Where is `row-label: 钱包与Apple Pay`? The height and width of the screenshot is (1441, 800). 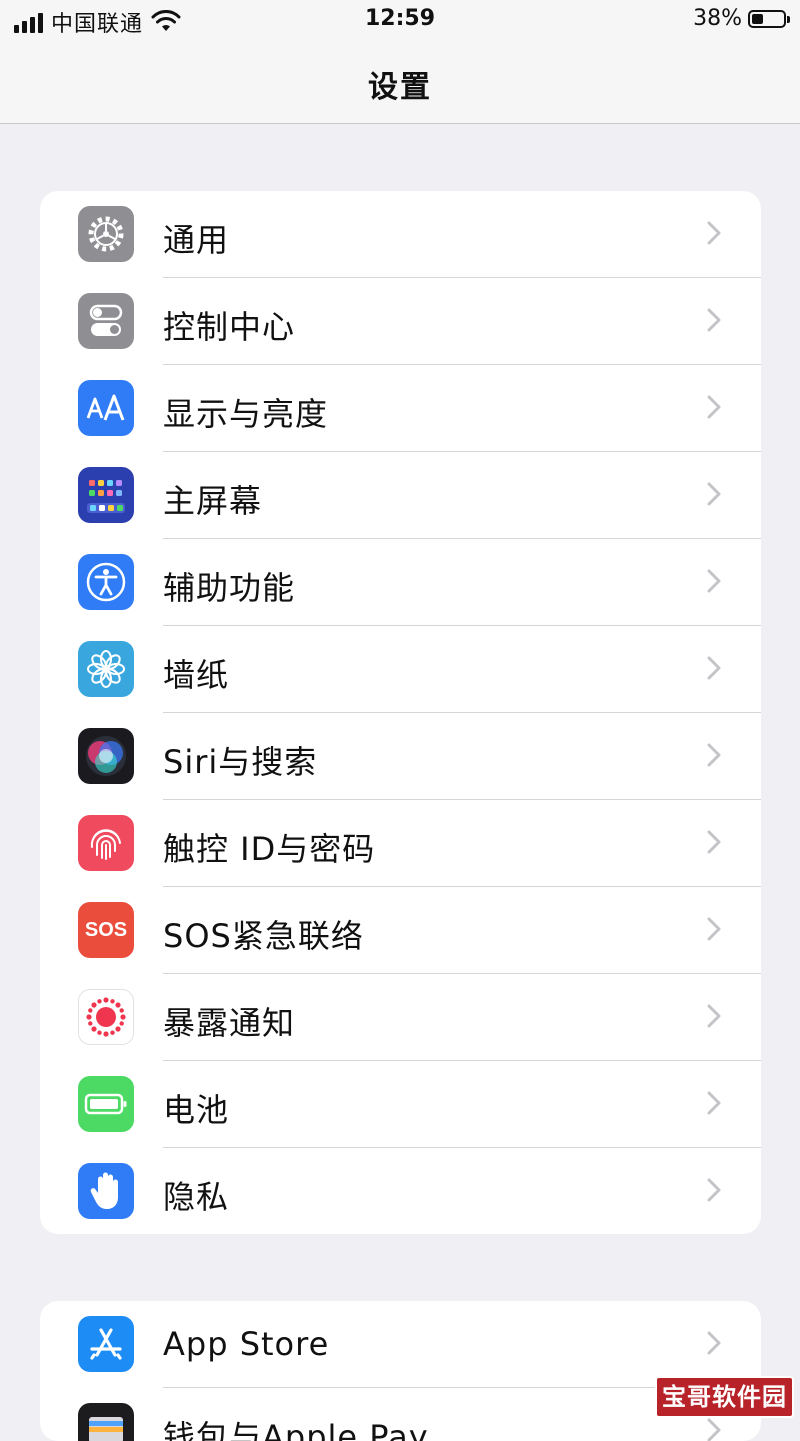
row-label: 钱包与Apple Pay is located at coordinates (296, 1429).